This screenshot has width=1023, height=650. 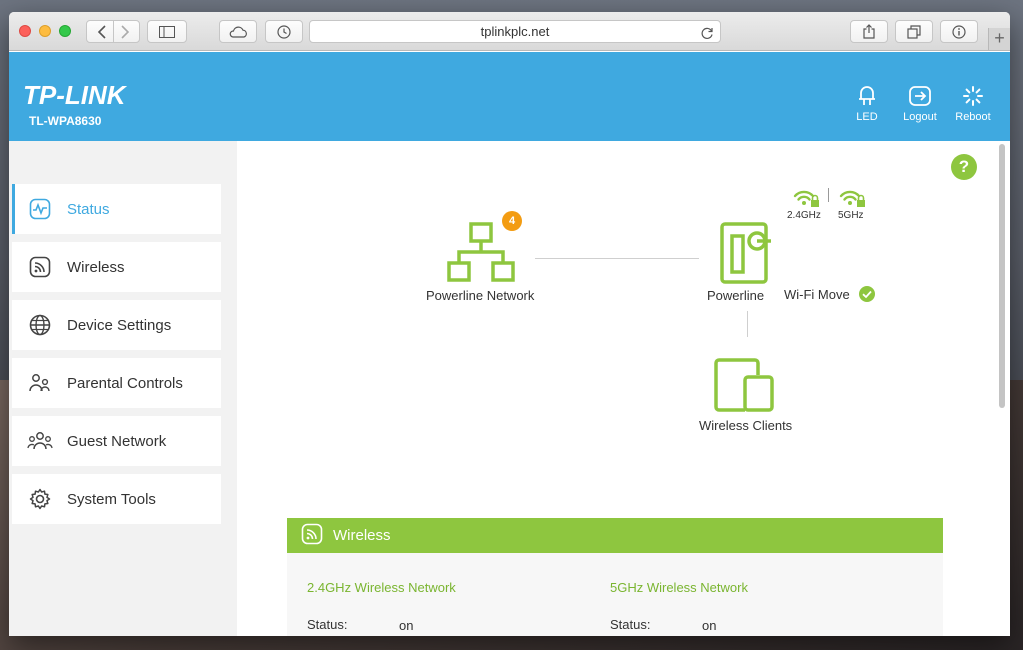 I want to click on sidebar-item-device-settings: Device Settings, so click(x=116, y=325).